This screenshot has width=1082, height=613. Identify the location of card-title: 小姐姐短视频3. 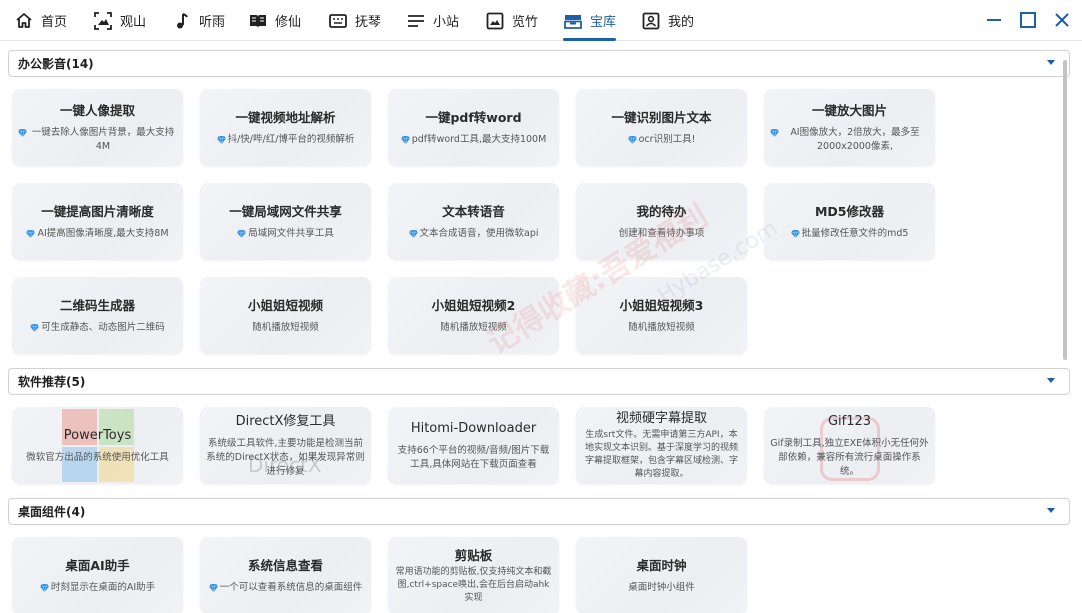
(661, 305).